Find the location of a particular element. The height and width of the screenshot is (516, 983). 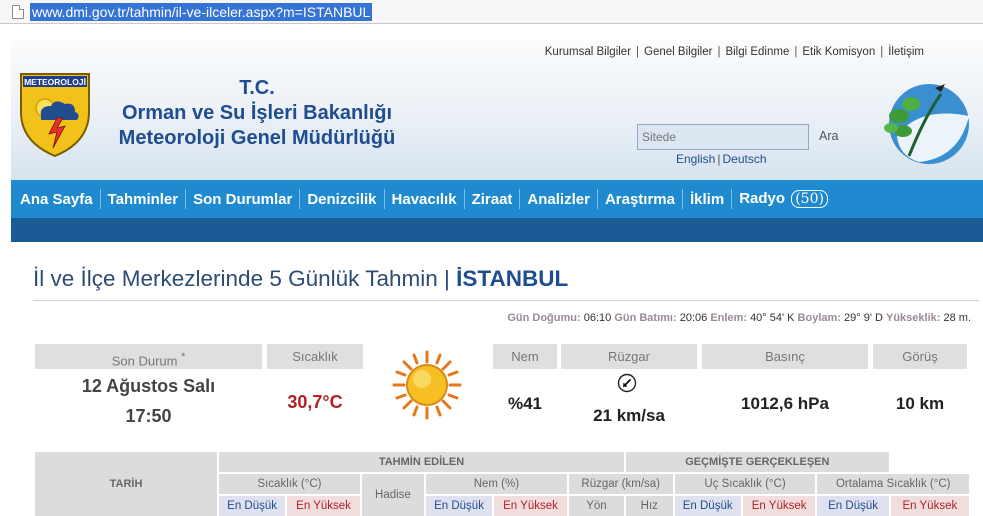

current-visibility: 10 km is located at coordinates (920, 403).